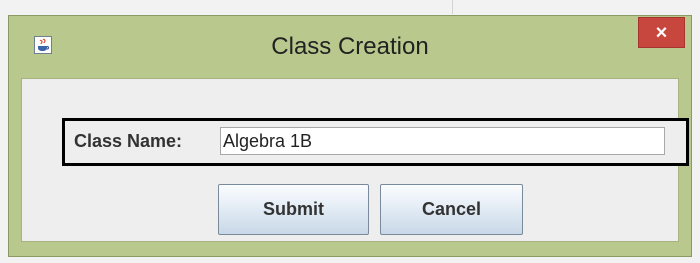  What do you see at coordinates (128, 141) in the screenshot?
I see `class-name-label: Class Name:` at bounding box center [128, 141].